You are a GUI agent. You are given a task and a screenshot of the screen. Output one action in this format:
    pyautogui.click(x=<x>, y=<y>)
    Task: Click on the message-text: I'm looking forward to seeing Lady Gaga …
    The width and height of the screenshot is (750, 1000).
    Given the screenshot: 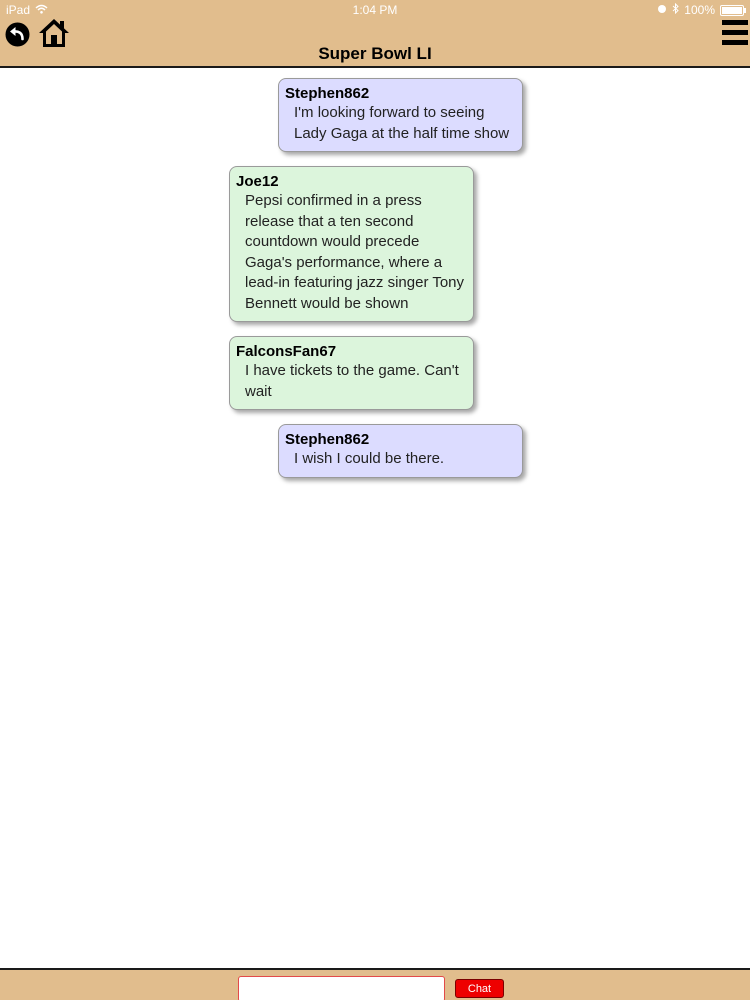 What is the action you would take?
    pyautogui.click(x=402, y=123)
    